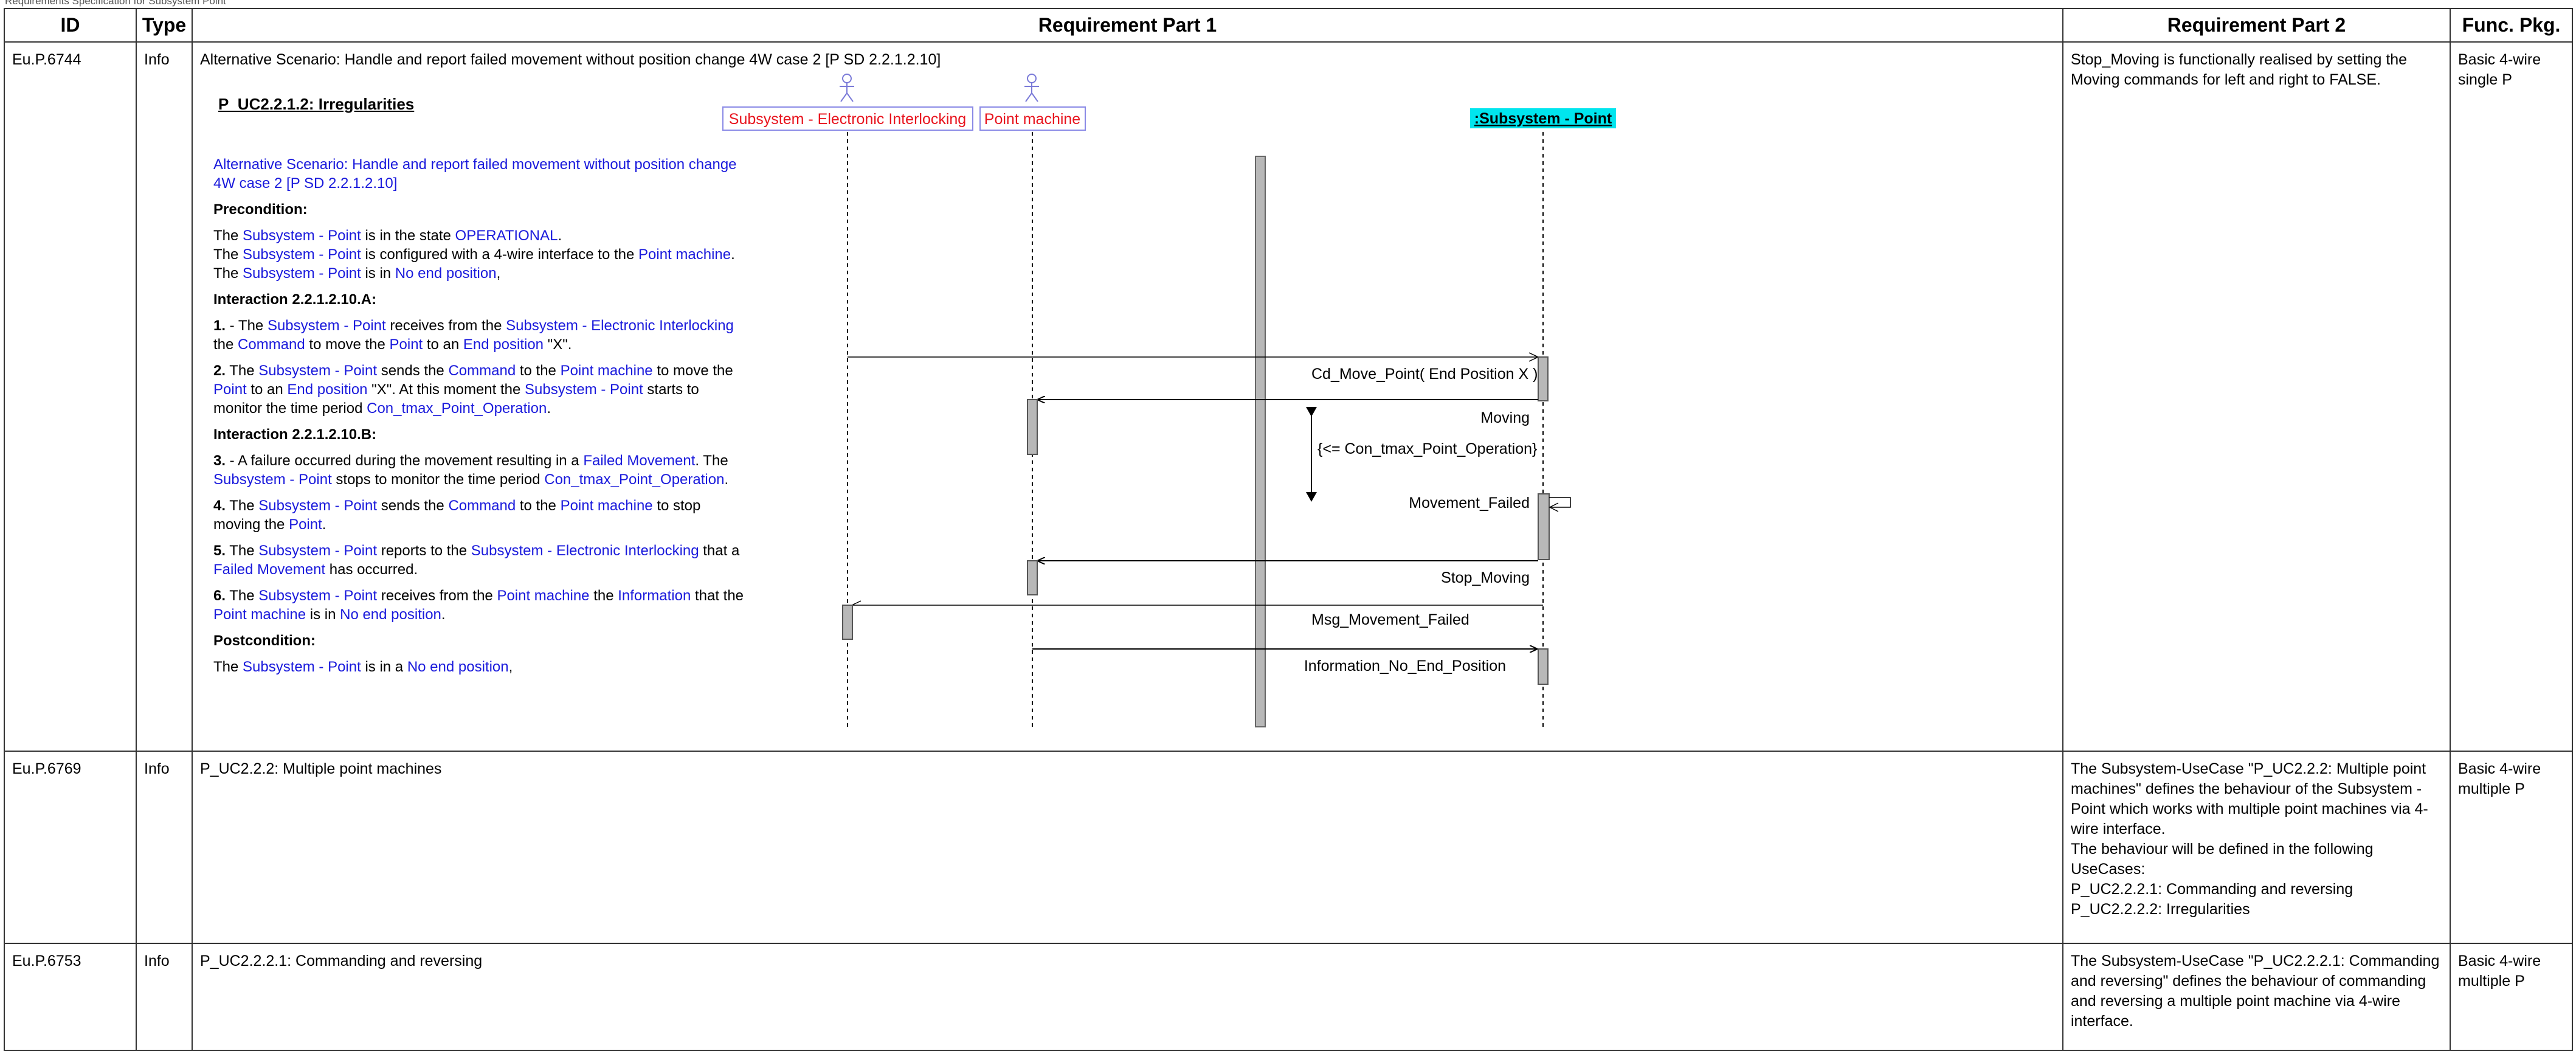 This screenshot has height=1051, width=2576. What do you see at coordinates (219, 461) in the screenshot?
I see `step-number: 3.` at bounding box center [219, 461].